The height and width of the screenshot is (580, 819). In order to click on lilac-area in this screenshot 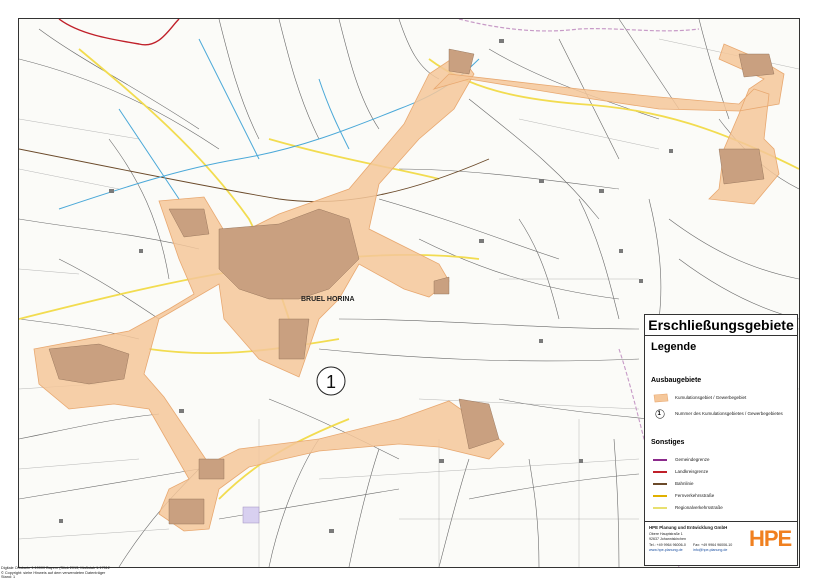, I will do `click(251, 515)`.